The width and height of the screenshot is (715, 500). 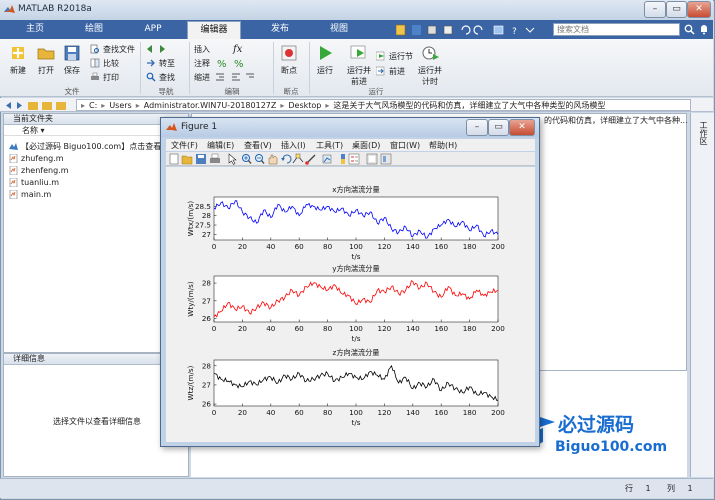 I want to click on legend-icon, so click(x=354, y=159).